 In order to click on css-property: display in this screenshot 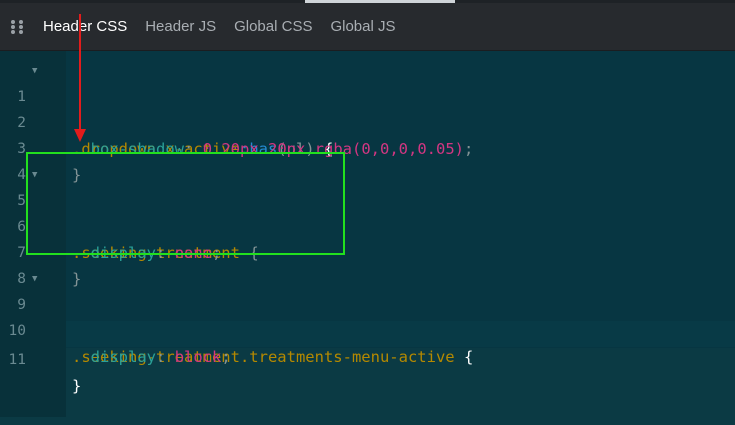, I will do `click(123, 357)`.